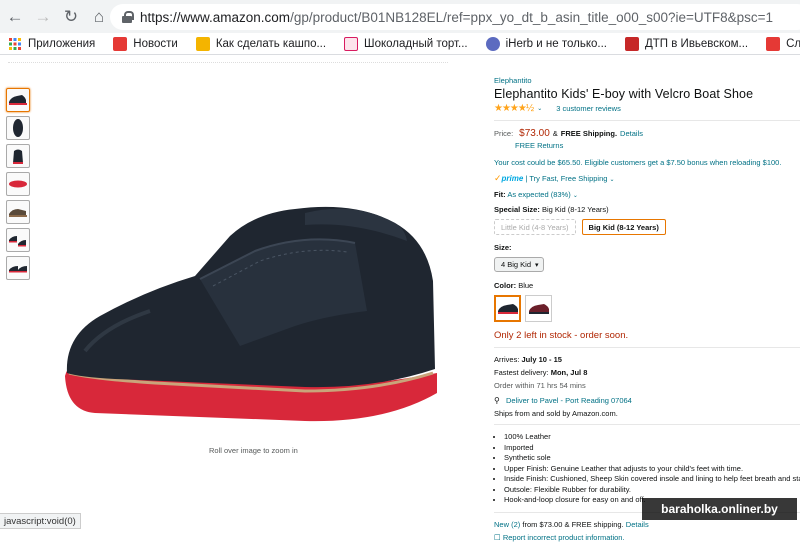  Describe the element at coordinates (215, 17) in the screenshot. I see `url-host: https://www.amazon.com` at that location.